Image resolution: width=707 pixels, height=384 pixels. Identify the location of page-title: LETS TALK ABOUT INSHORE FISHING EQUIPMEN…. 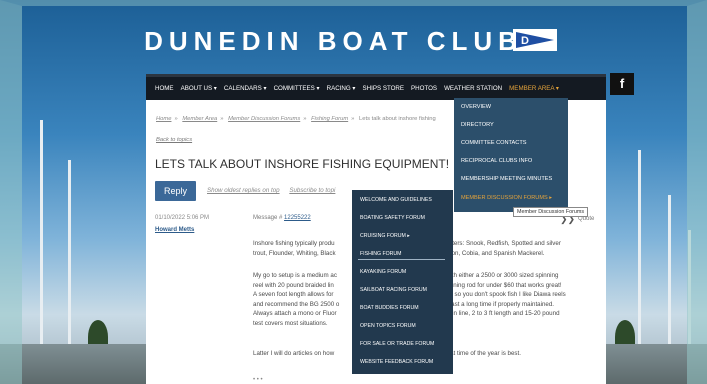
(302, 164).